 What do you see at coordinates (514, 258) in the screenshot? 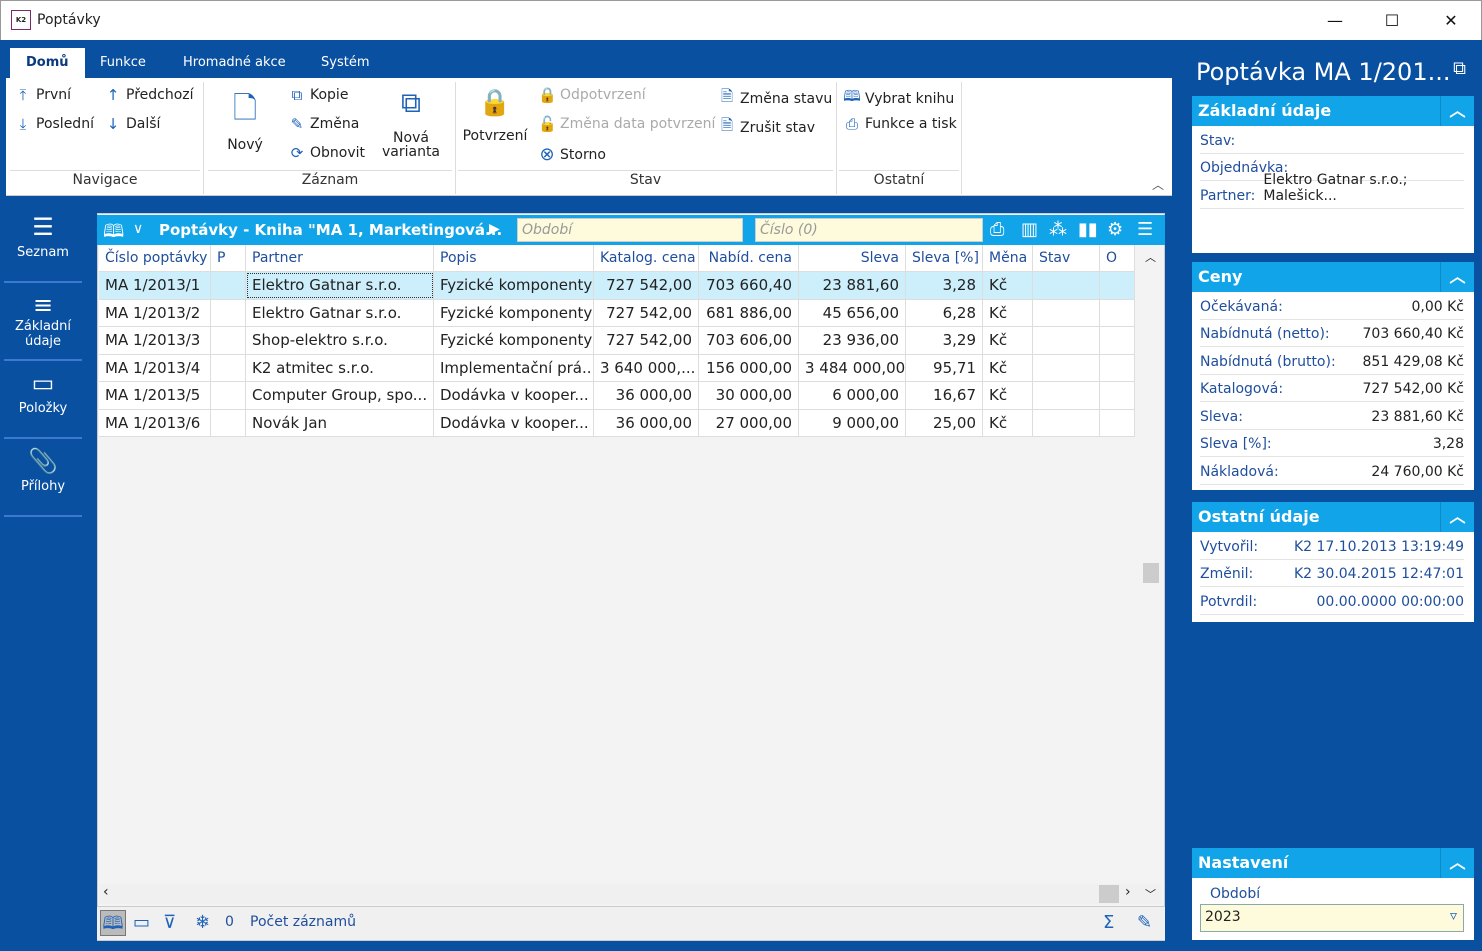
I see `column-header: Popis` at bounding box center [514, 258].